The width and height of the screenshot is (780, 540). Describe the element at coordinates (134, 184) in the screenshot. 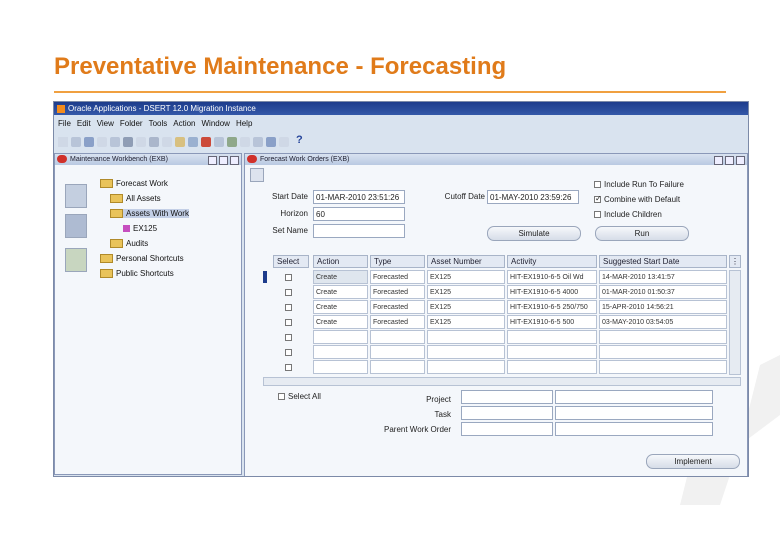

I see `tree-node-forecast-work: Forecast Work` at that location.